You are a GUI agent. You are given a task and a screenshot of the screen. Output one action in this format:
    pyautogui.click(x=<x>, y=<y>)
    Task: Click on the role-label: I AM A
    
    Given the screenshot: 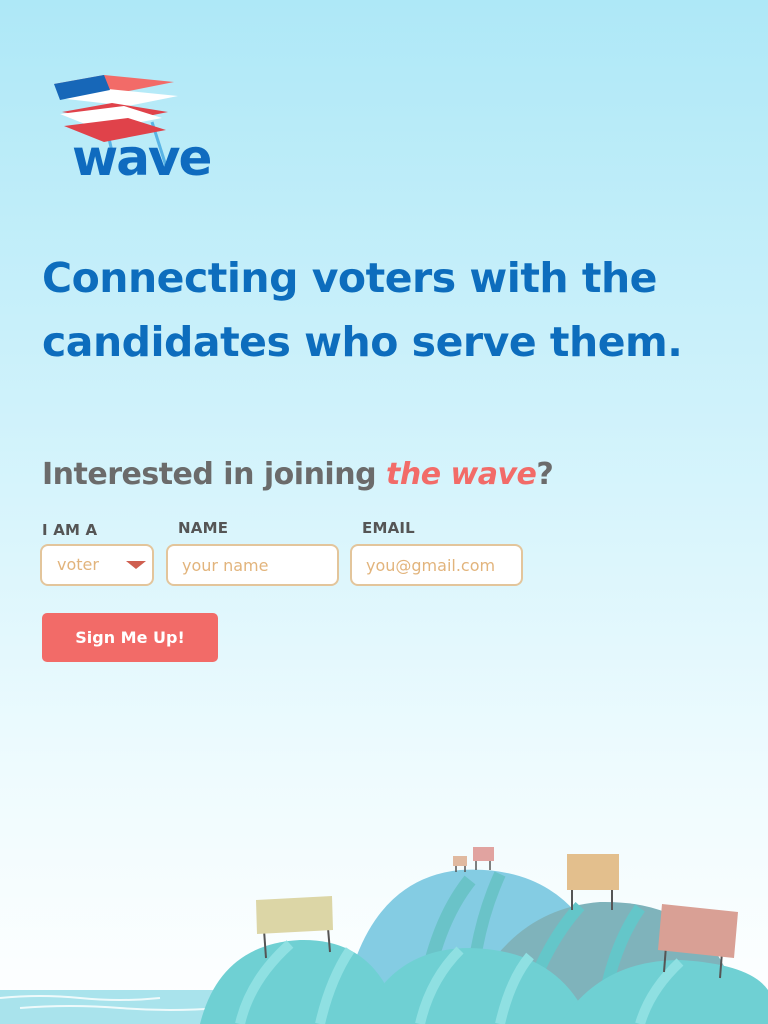 What is the action you would take?
    pyautogui.click(x=70, y=530)
    